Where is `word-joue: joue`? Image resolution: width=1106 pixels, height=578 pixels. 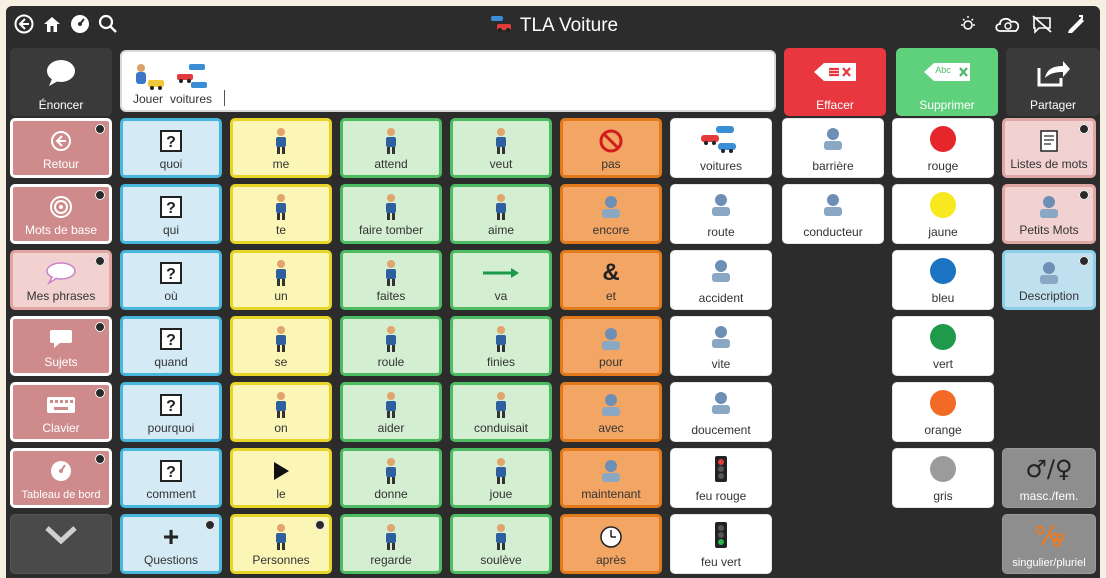 word-joue: joue is located at coordinates (501, 478).